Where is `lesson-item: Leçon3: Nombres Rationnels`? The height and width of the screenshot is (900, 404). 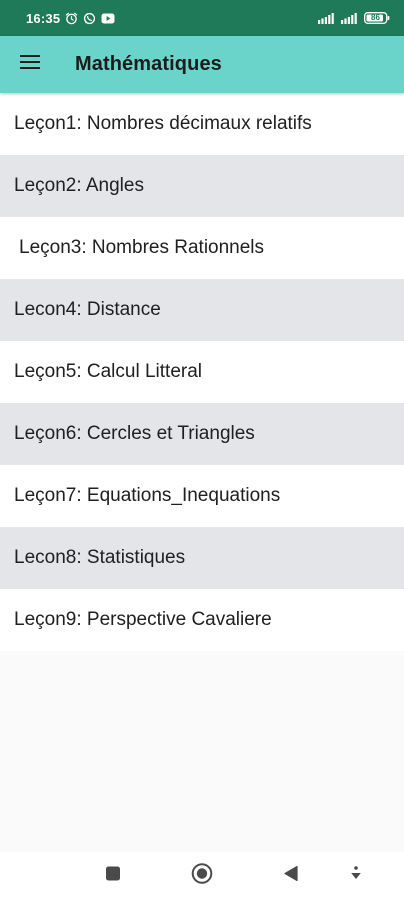
lesson-item: Leçon3: Nombres Rationnels is located at coordinates (202, 248).